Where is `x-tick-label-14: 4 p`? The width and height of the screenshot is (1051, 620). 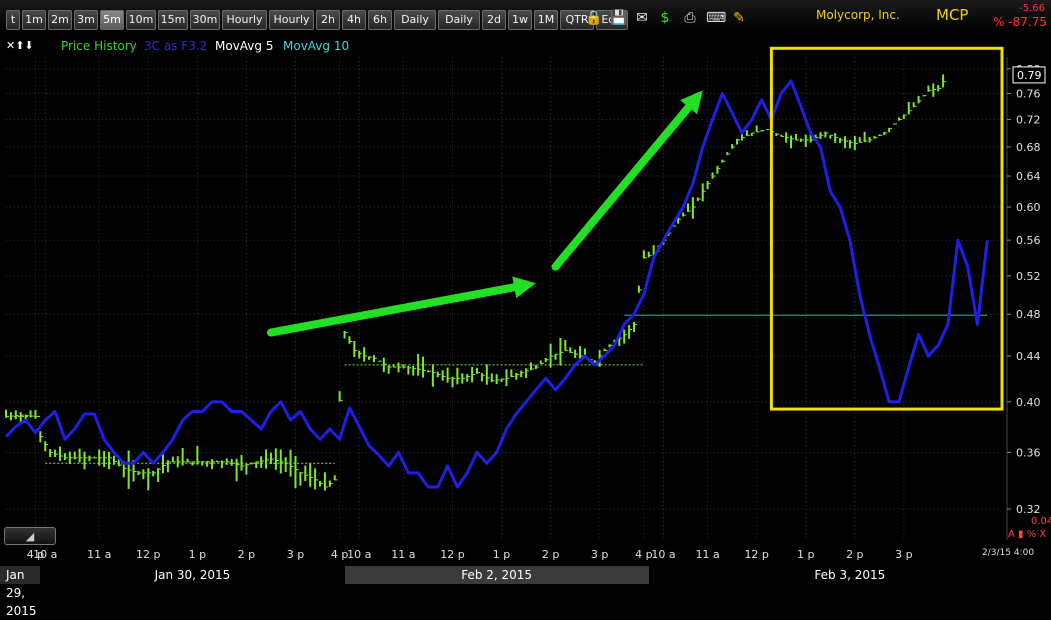 x-tick-label-14: 4 p is located at coordinates (643, 554).